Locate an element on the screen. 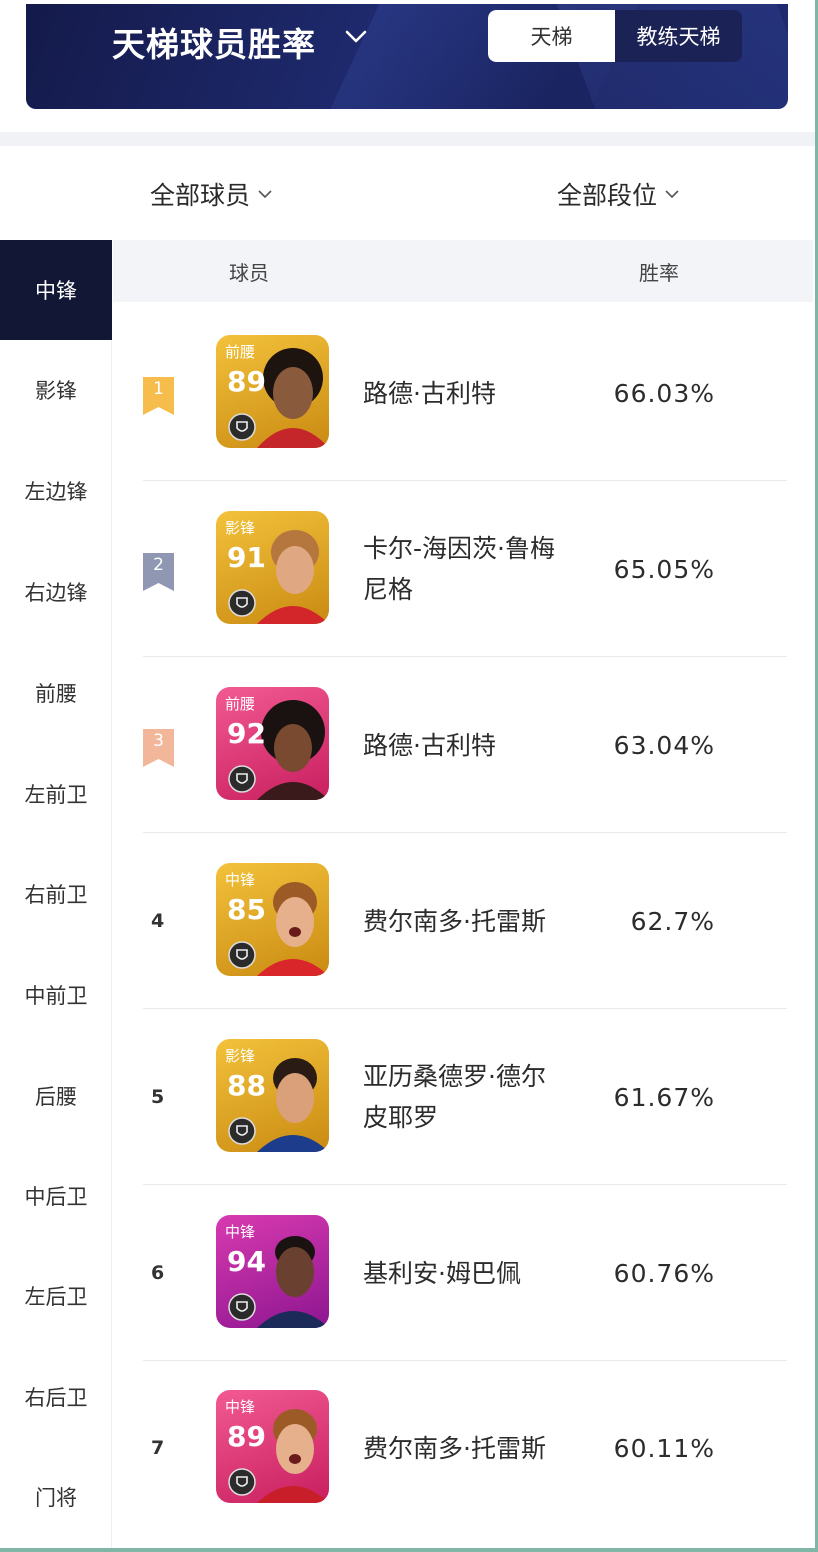  sidebar-item-rmf: 右前卫 is located at coordinates (56, 894).